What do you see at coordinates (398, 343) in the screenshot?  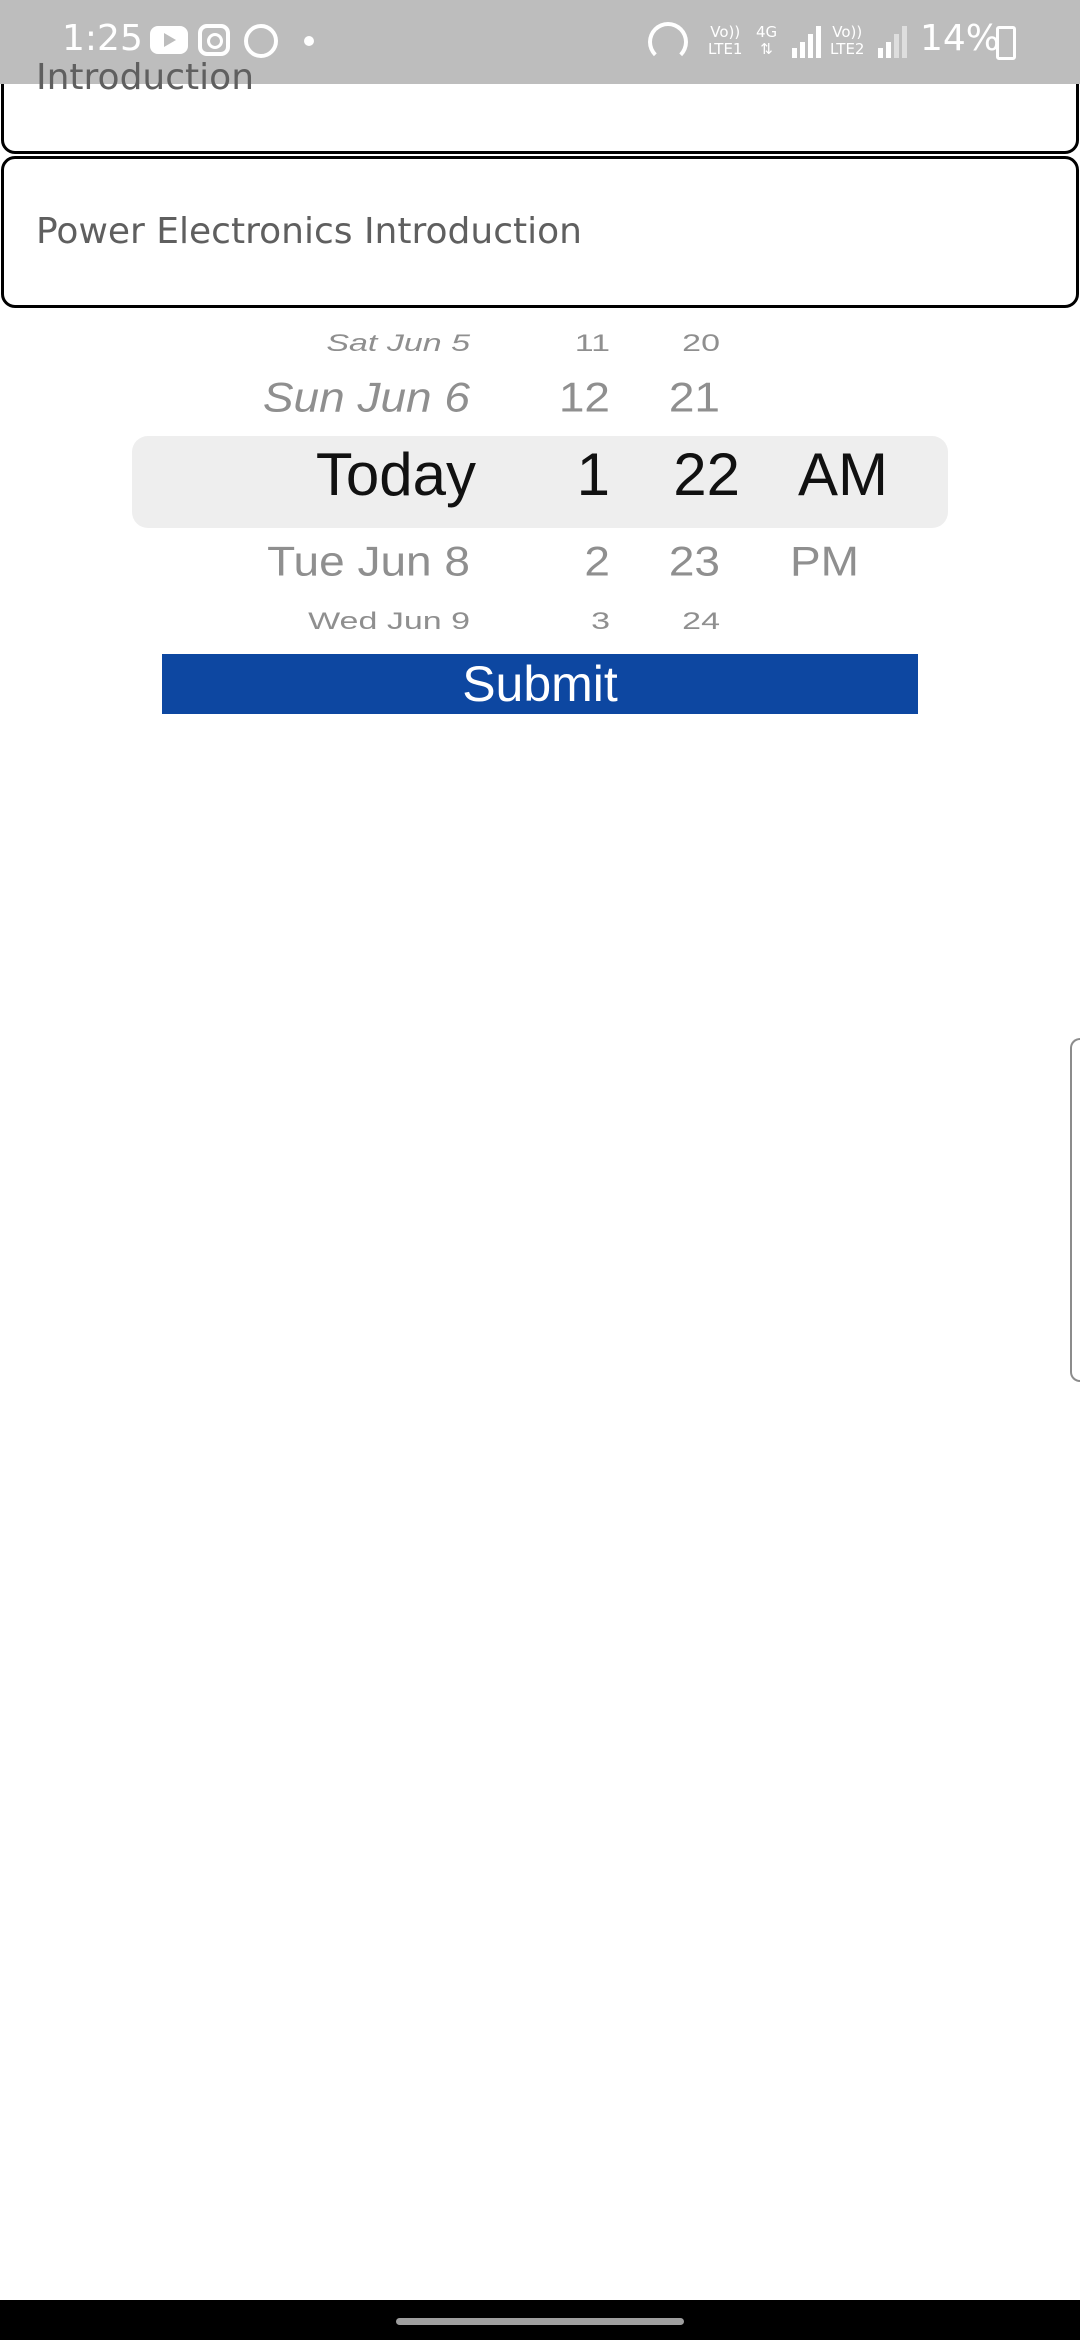 I see `day-option: Sat Jun 5` at bounding box center [398, 343].